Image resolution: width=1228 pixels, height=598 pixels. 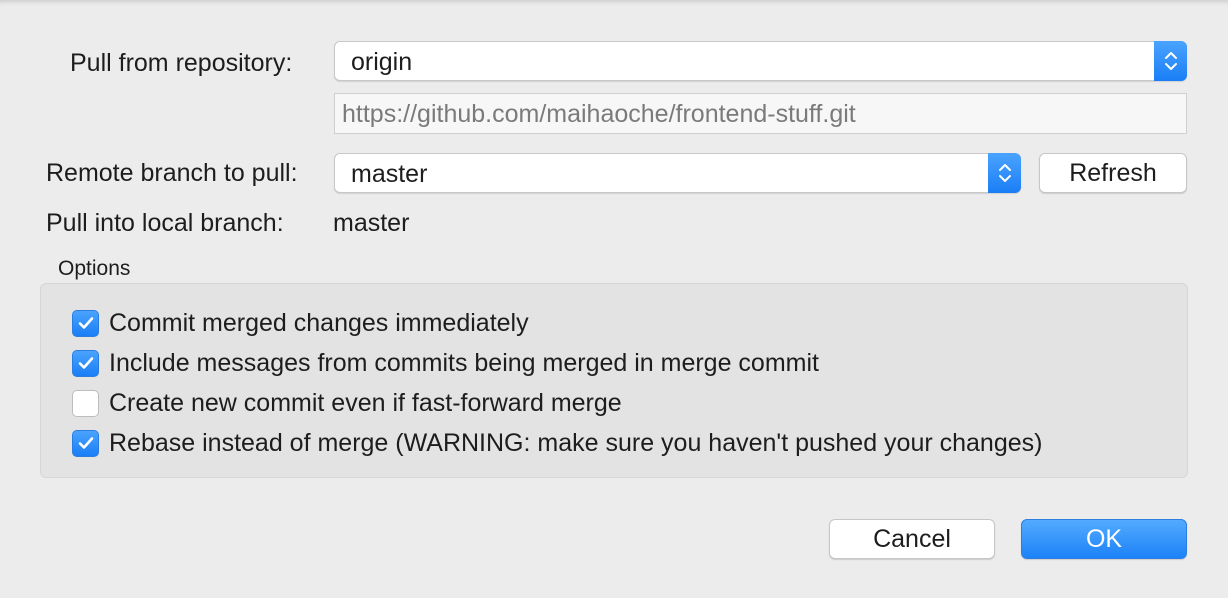 I want to click on refresh-button: Refresh, so click(x=1113, y=173).